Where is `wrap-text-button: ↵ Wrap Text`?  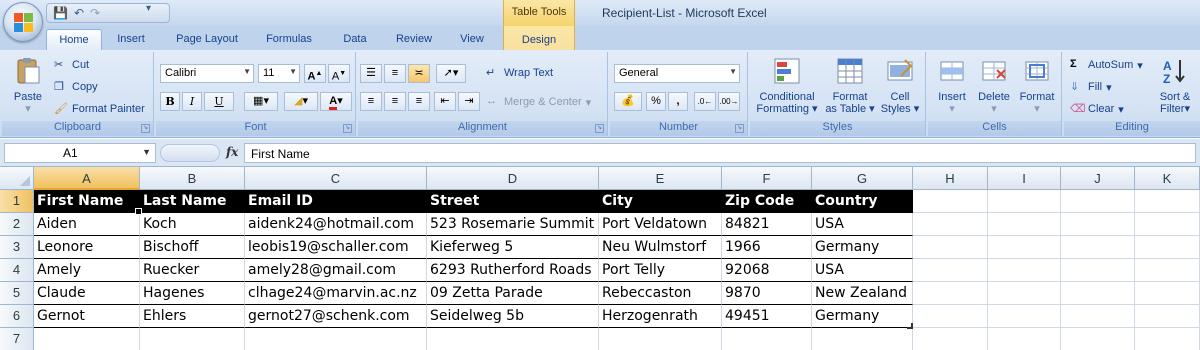
wrap-text-button: ↵ Wrap Text is located at coordinates (519, 73).